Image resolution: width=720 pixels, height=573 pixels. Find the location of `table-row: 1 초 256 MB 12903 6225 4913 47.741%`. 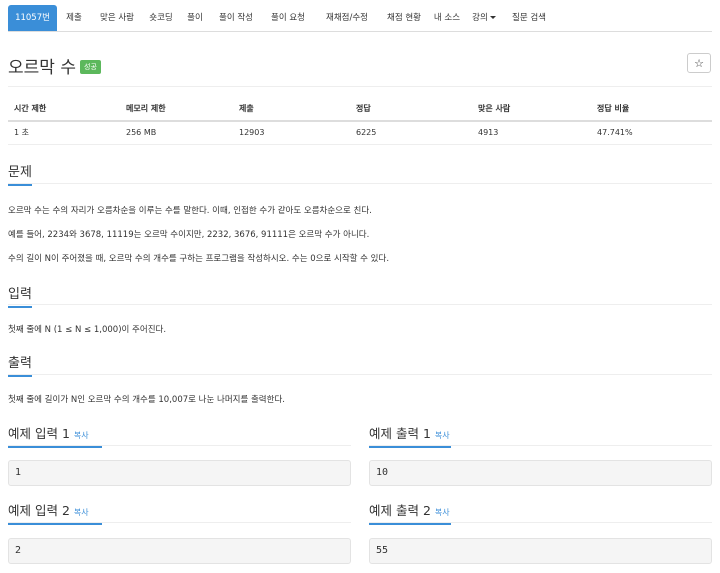

table-row: 1 초 256 MB 12903 6225 4913 47.741% is located at coordinates (360, 133).